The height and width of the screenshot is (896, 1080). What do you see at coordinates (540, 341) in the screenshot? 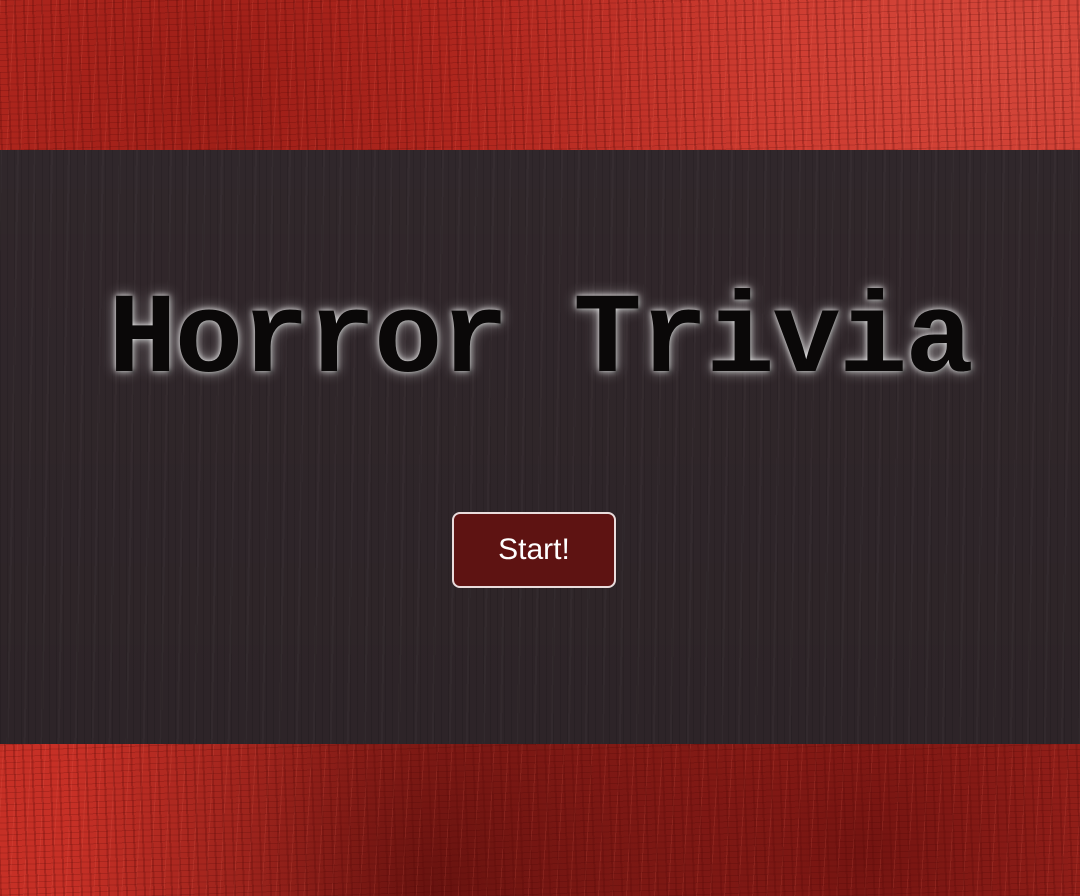
I see `page-title: Horror Trivia` at bounding box center [540, 341].